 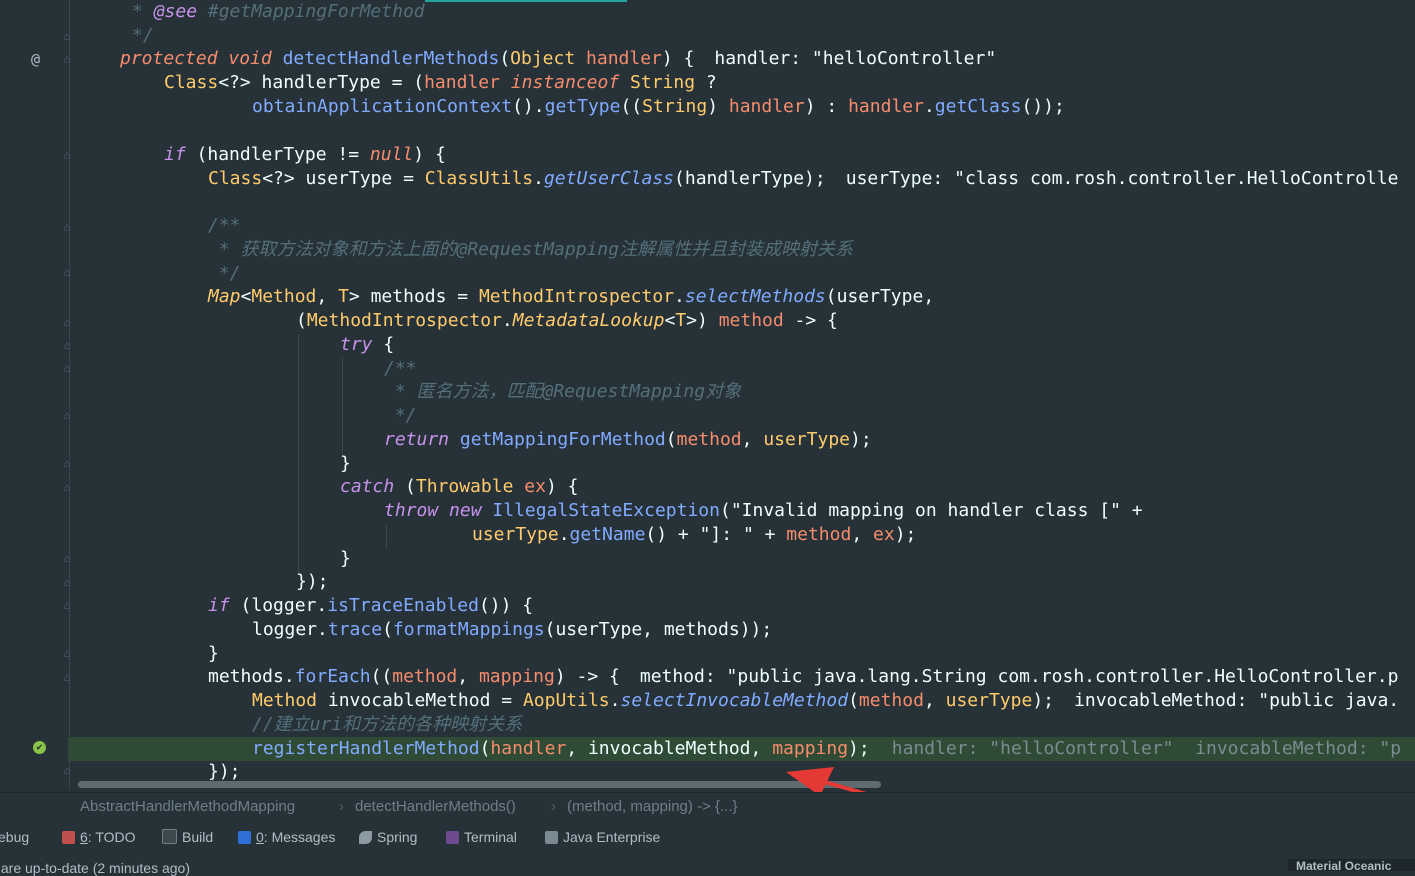 I want to click on breadcrumb-lambda: (method, mapping) -> {...}, so click(x=652, y=806).